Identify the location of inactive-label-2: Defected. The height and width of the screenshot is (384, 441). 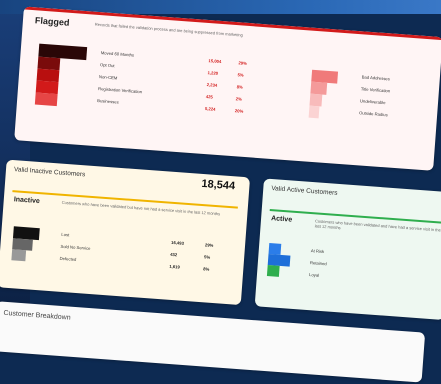
(68, 258).